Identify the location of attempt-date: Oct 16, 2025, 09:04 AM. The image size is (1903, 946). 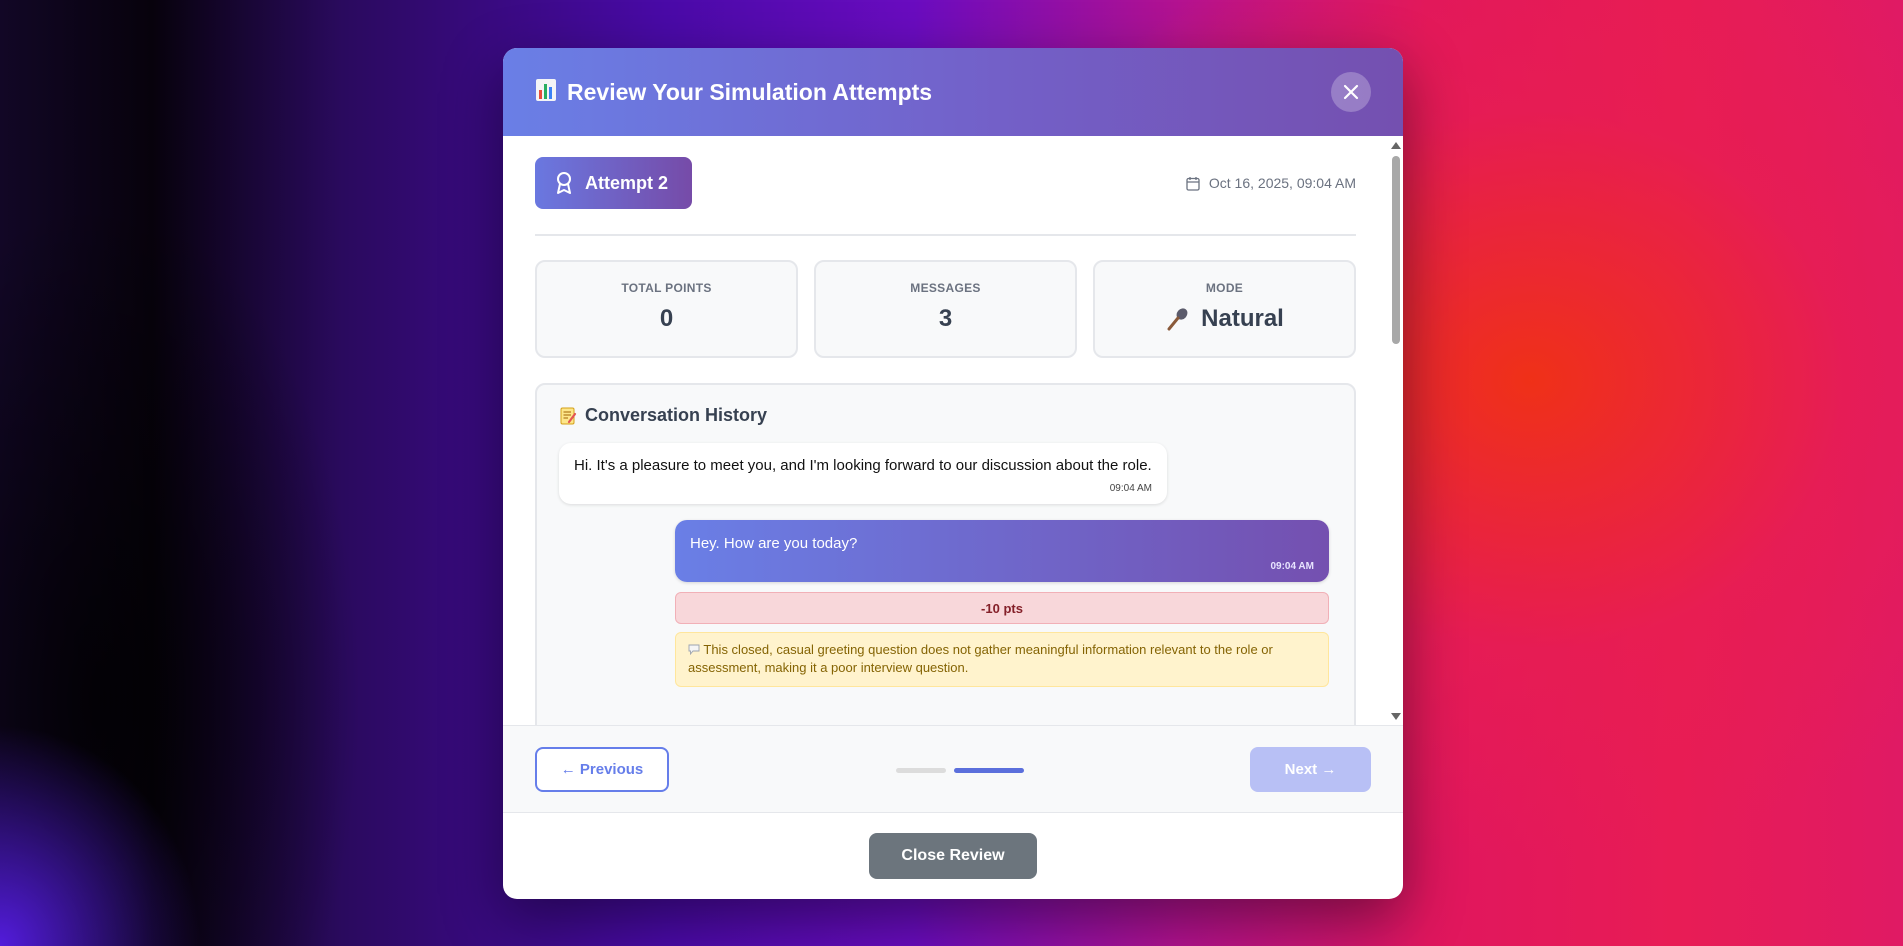
(1271, 183).